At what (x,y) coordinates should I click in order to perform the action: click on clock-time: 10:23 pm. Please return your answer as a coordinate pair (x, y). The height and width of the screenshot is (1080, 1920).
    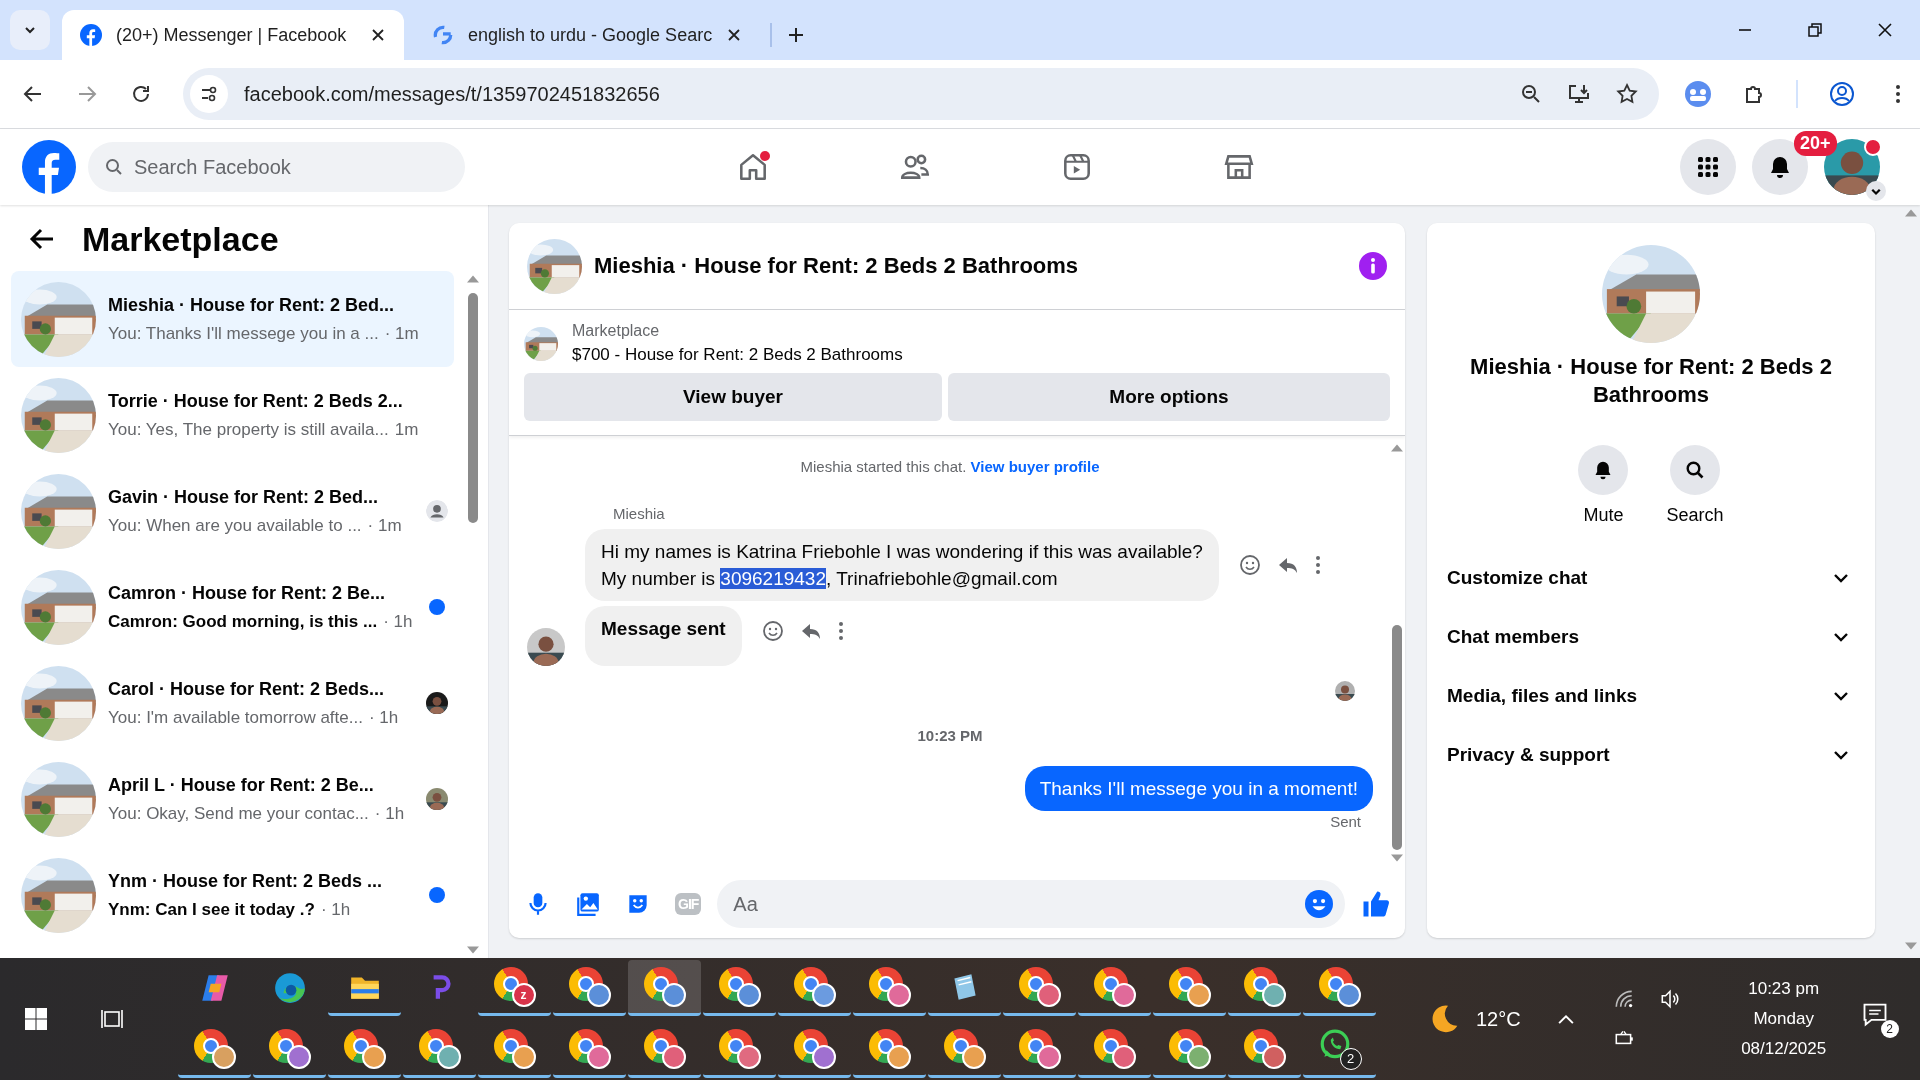
    Looking at the image, I should click on (1784, 989).